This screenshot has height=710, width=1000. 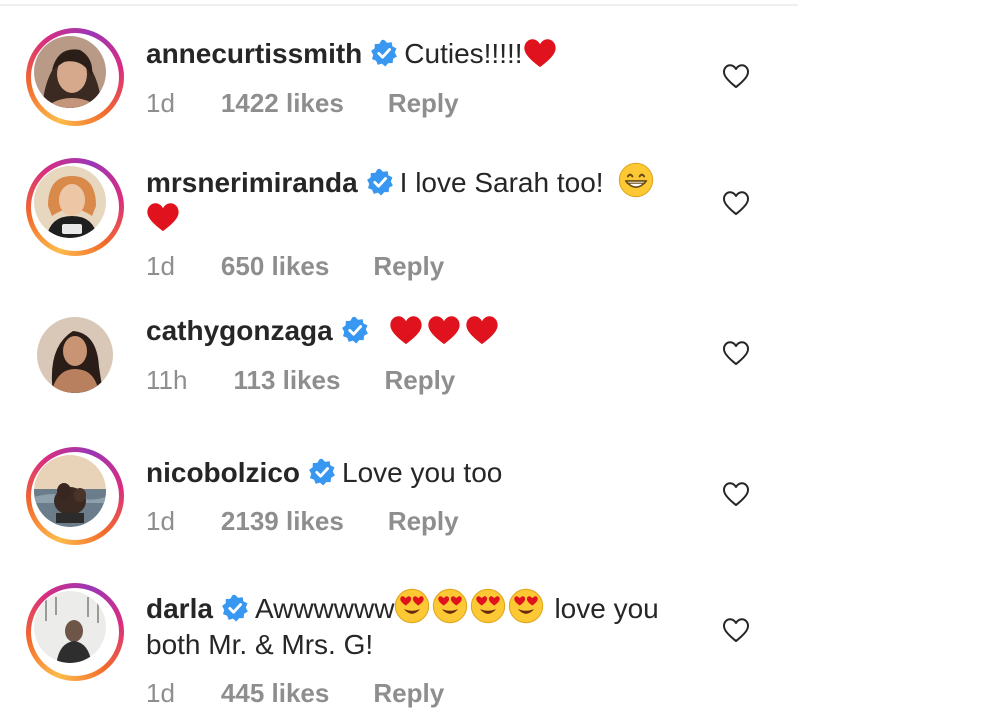 What do you see at coordinates (252, 182) in the screenshot?
I see `comment-username: mrsnerimiranda` at bounding box center [252, 182].